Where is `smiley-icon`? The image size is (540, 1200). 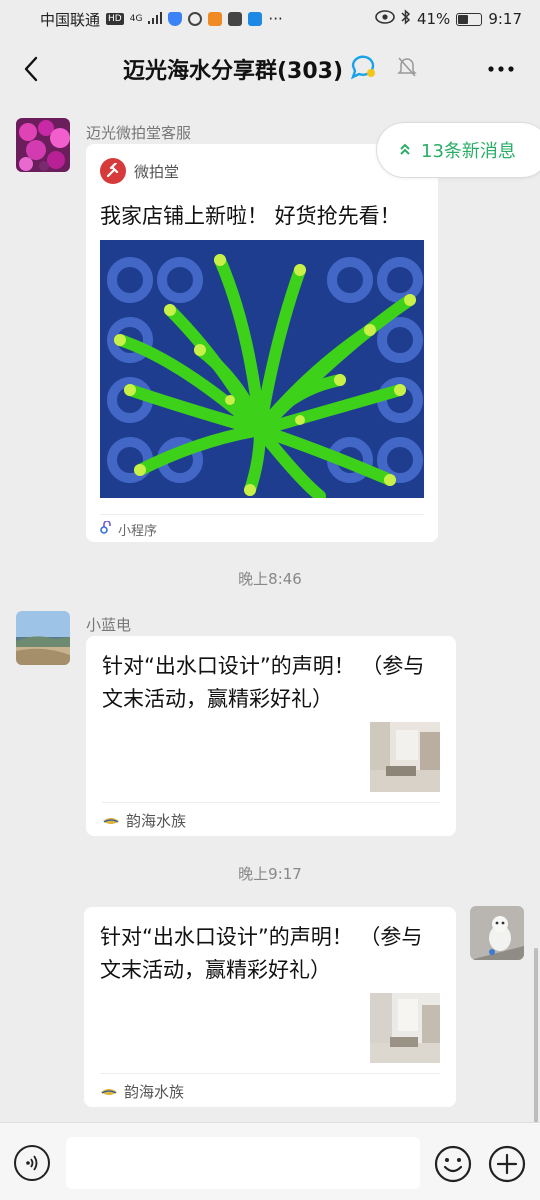 smiley-icon is located at coordinates (453, 1164).